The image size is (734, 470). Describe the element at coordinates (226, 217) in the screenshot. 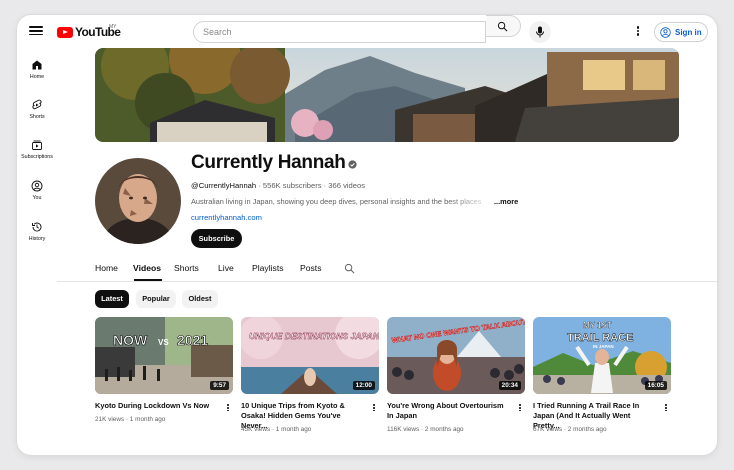

I see `channel-link: currentlyhannah.com` at that location.